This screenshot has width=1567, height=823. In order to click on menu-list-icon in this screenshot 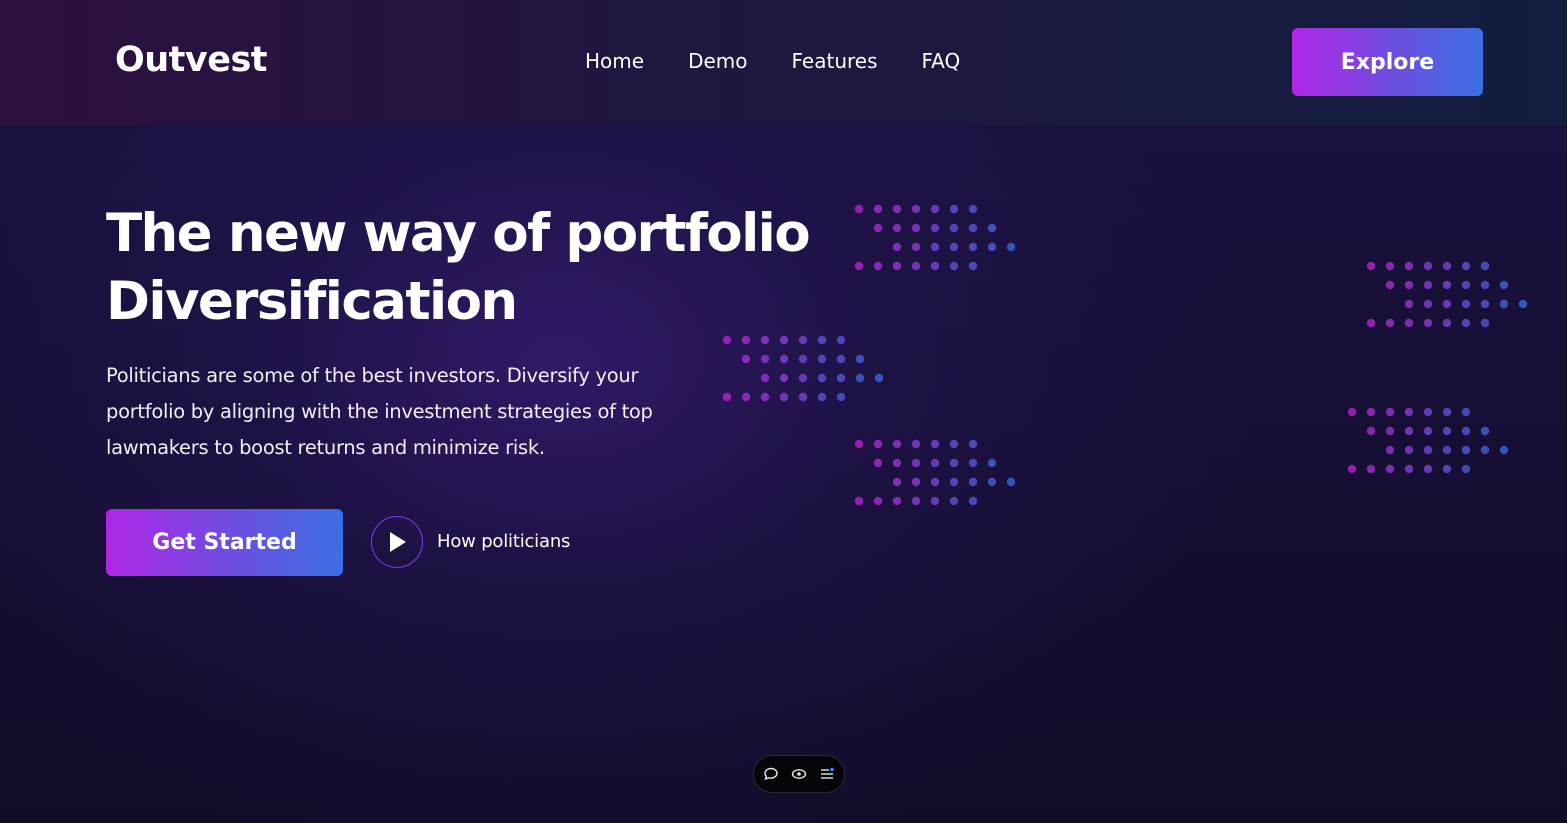, I will do `click(827, 774)`.